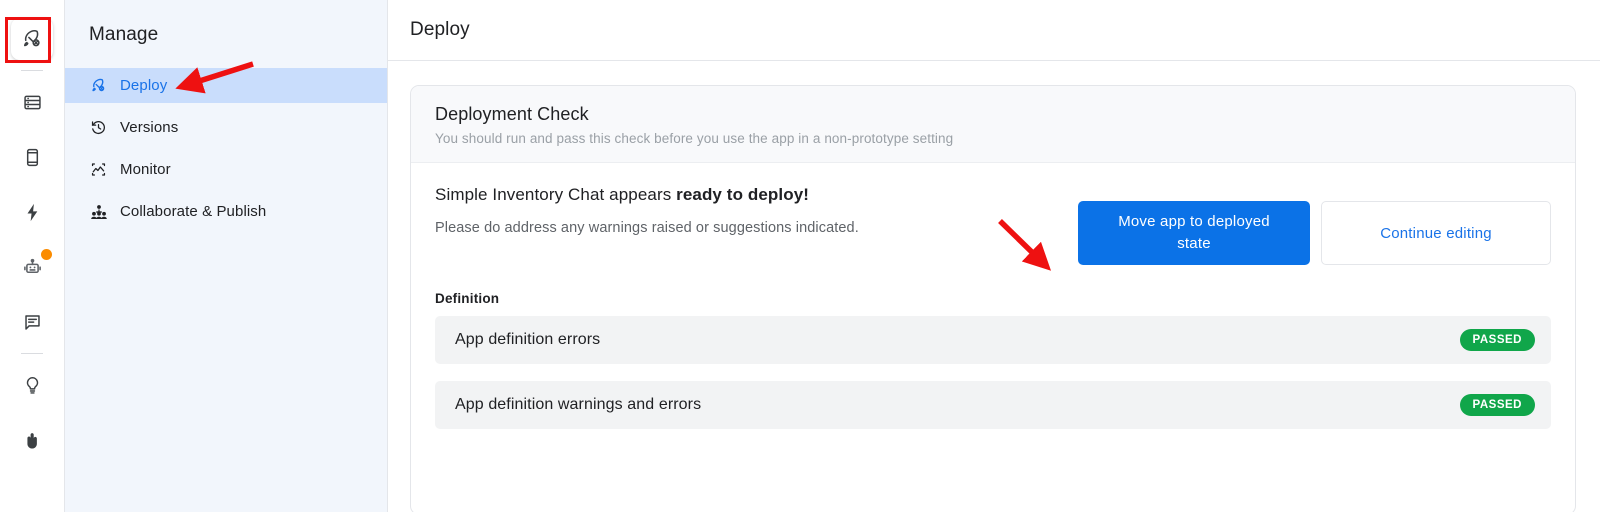 The height and width of the screenshot is (512, 1600). I want to click on database-icon, so click(32, 102).